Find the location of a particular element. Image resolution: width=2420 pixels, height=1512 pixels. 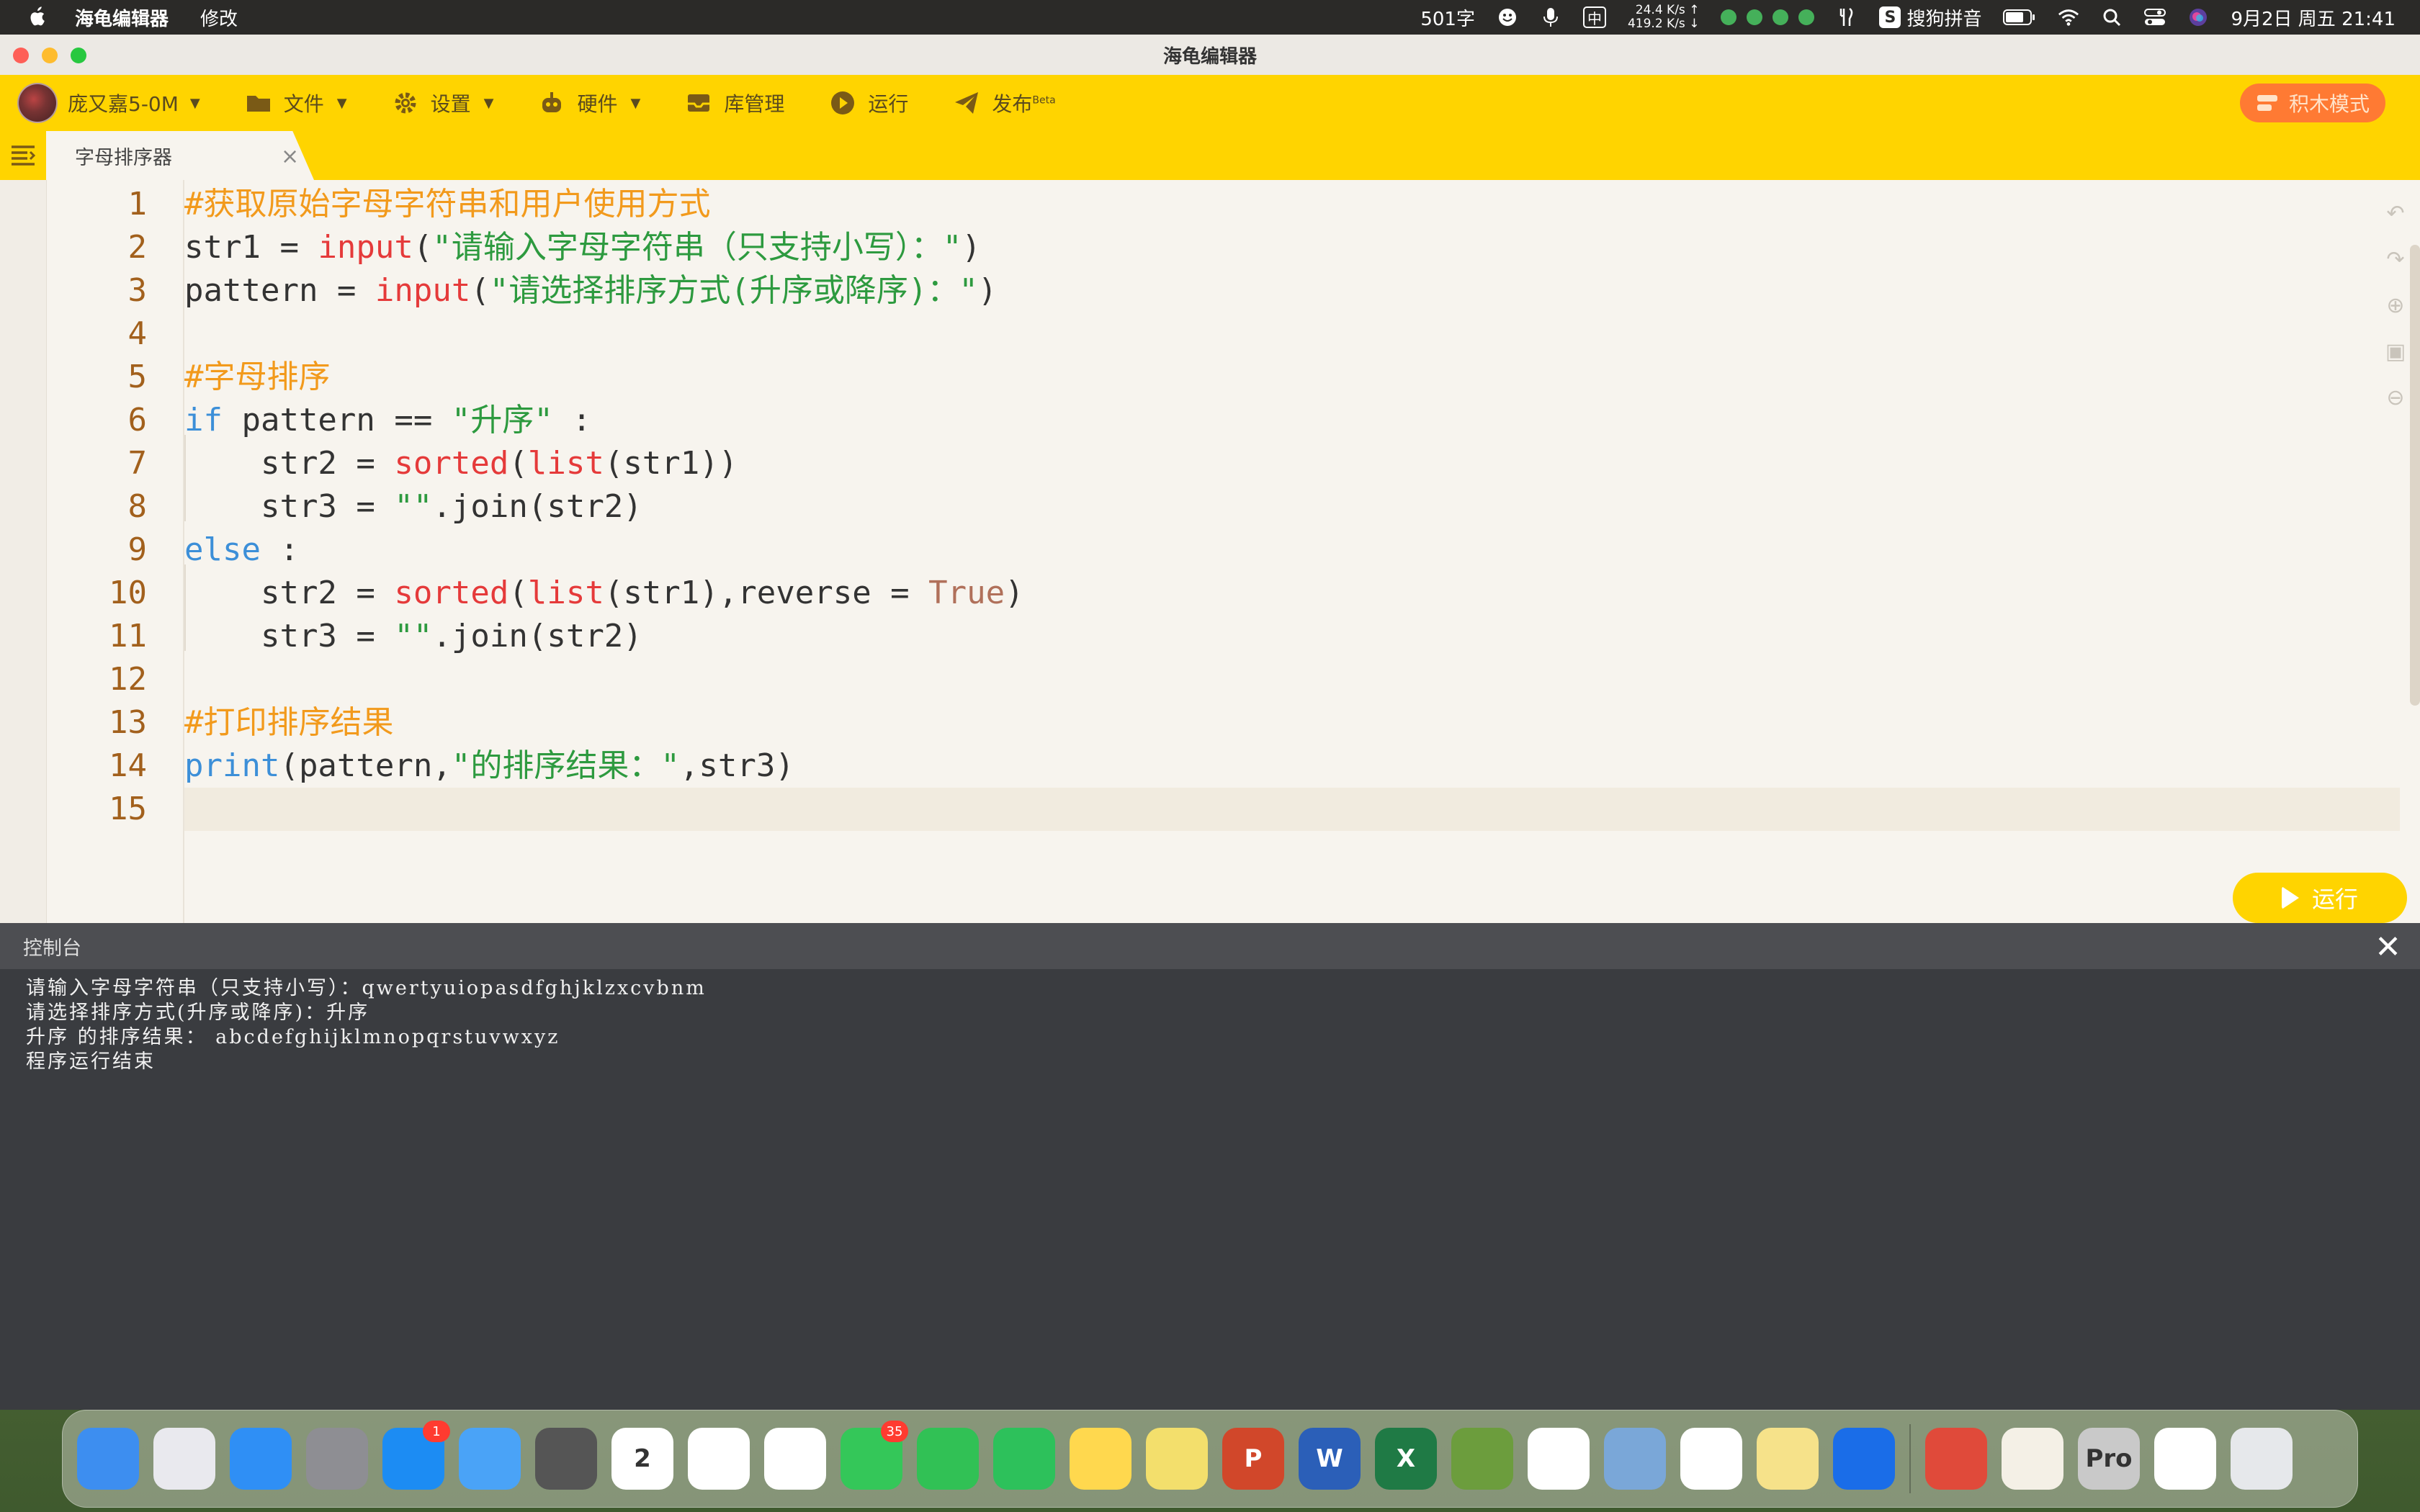

code-token: .join(str2) is located at coordinates (537, 506).